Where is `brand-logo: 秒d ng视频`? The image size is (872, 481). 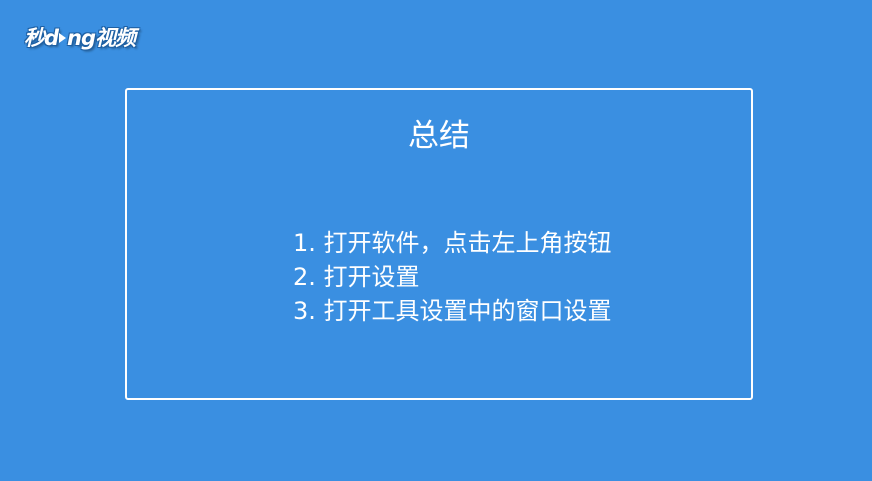
brand-logo: 秒d ng视频 is located at coordinates (80, 37).